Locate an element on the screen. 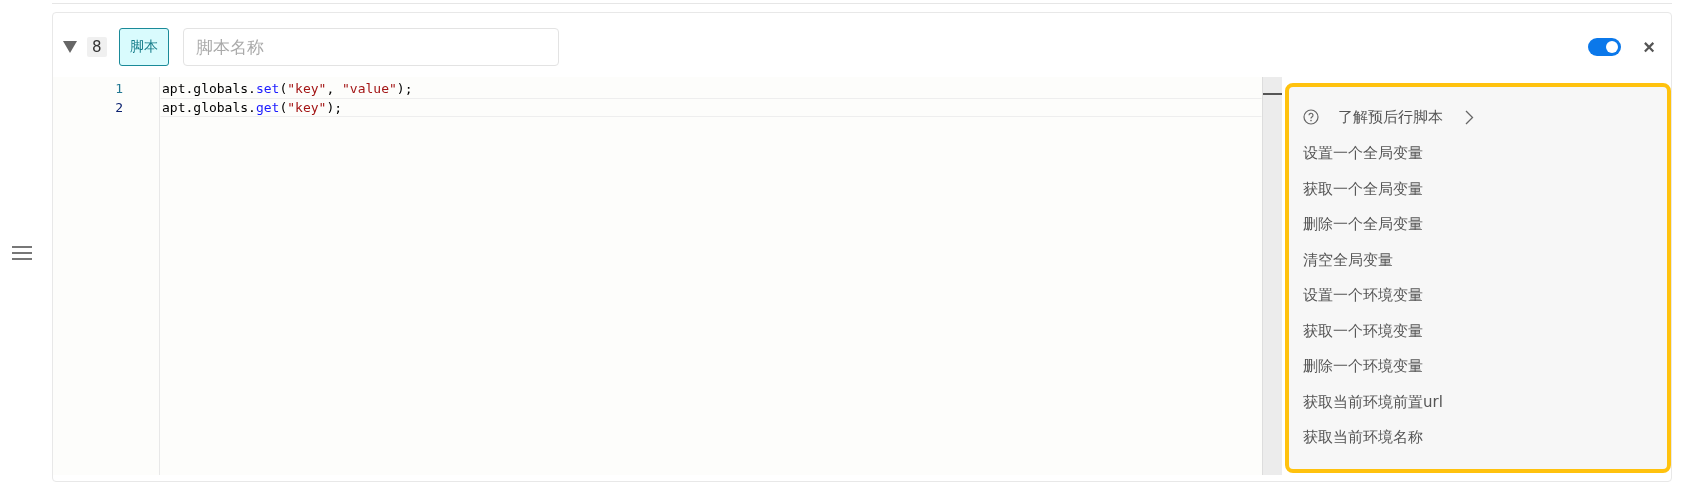 The height and width of the screenshot is (491, 1683). help-icon is located at coordinates (1311, 117).